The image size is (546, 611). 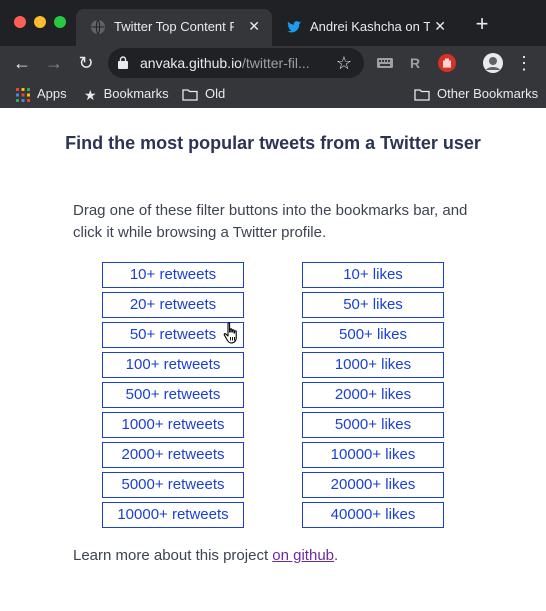 I want to click on filter-retweets-10: 10+ retweets, so click(x=173, y=275).